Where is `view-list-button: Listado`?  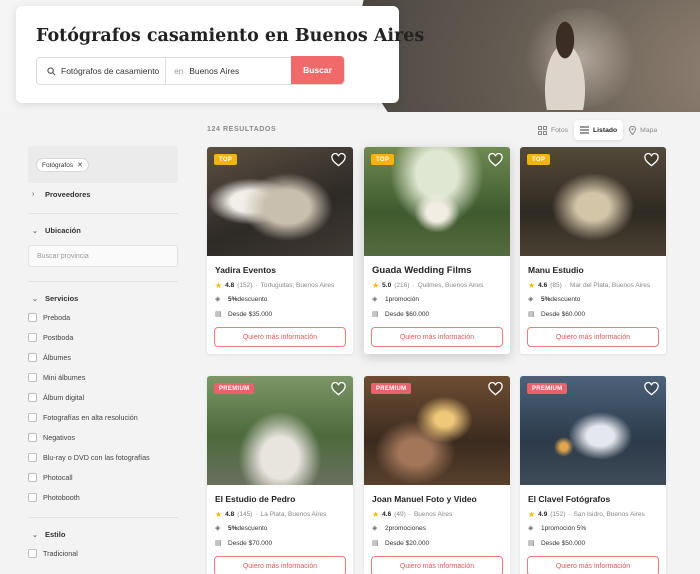 view-list-button: Listado is located at coordinates (599, 130).